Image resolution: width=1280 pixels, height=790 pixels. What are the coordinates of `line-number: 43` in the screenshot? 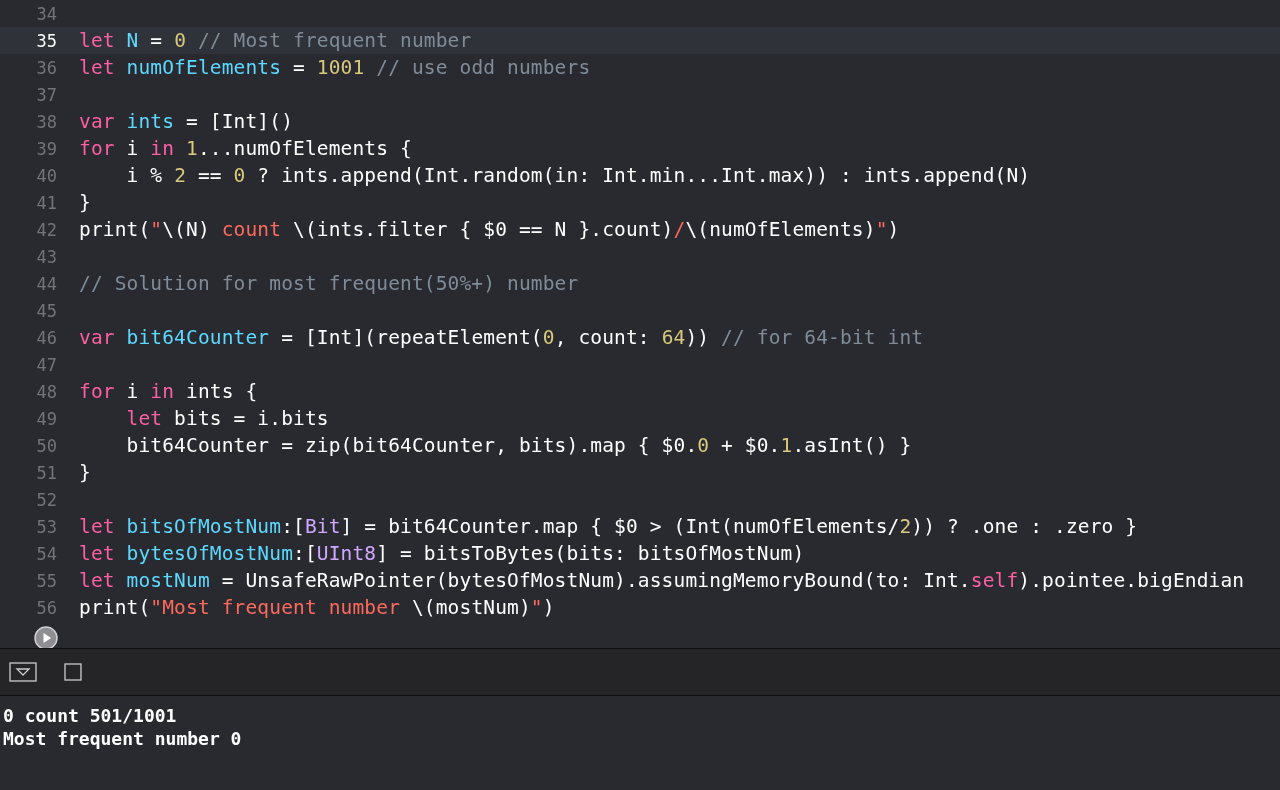 It's located at (46, 256).